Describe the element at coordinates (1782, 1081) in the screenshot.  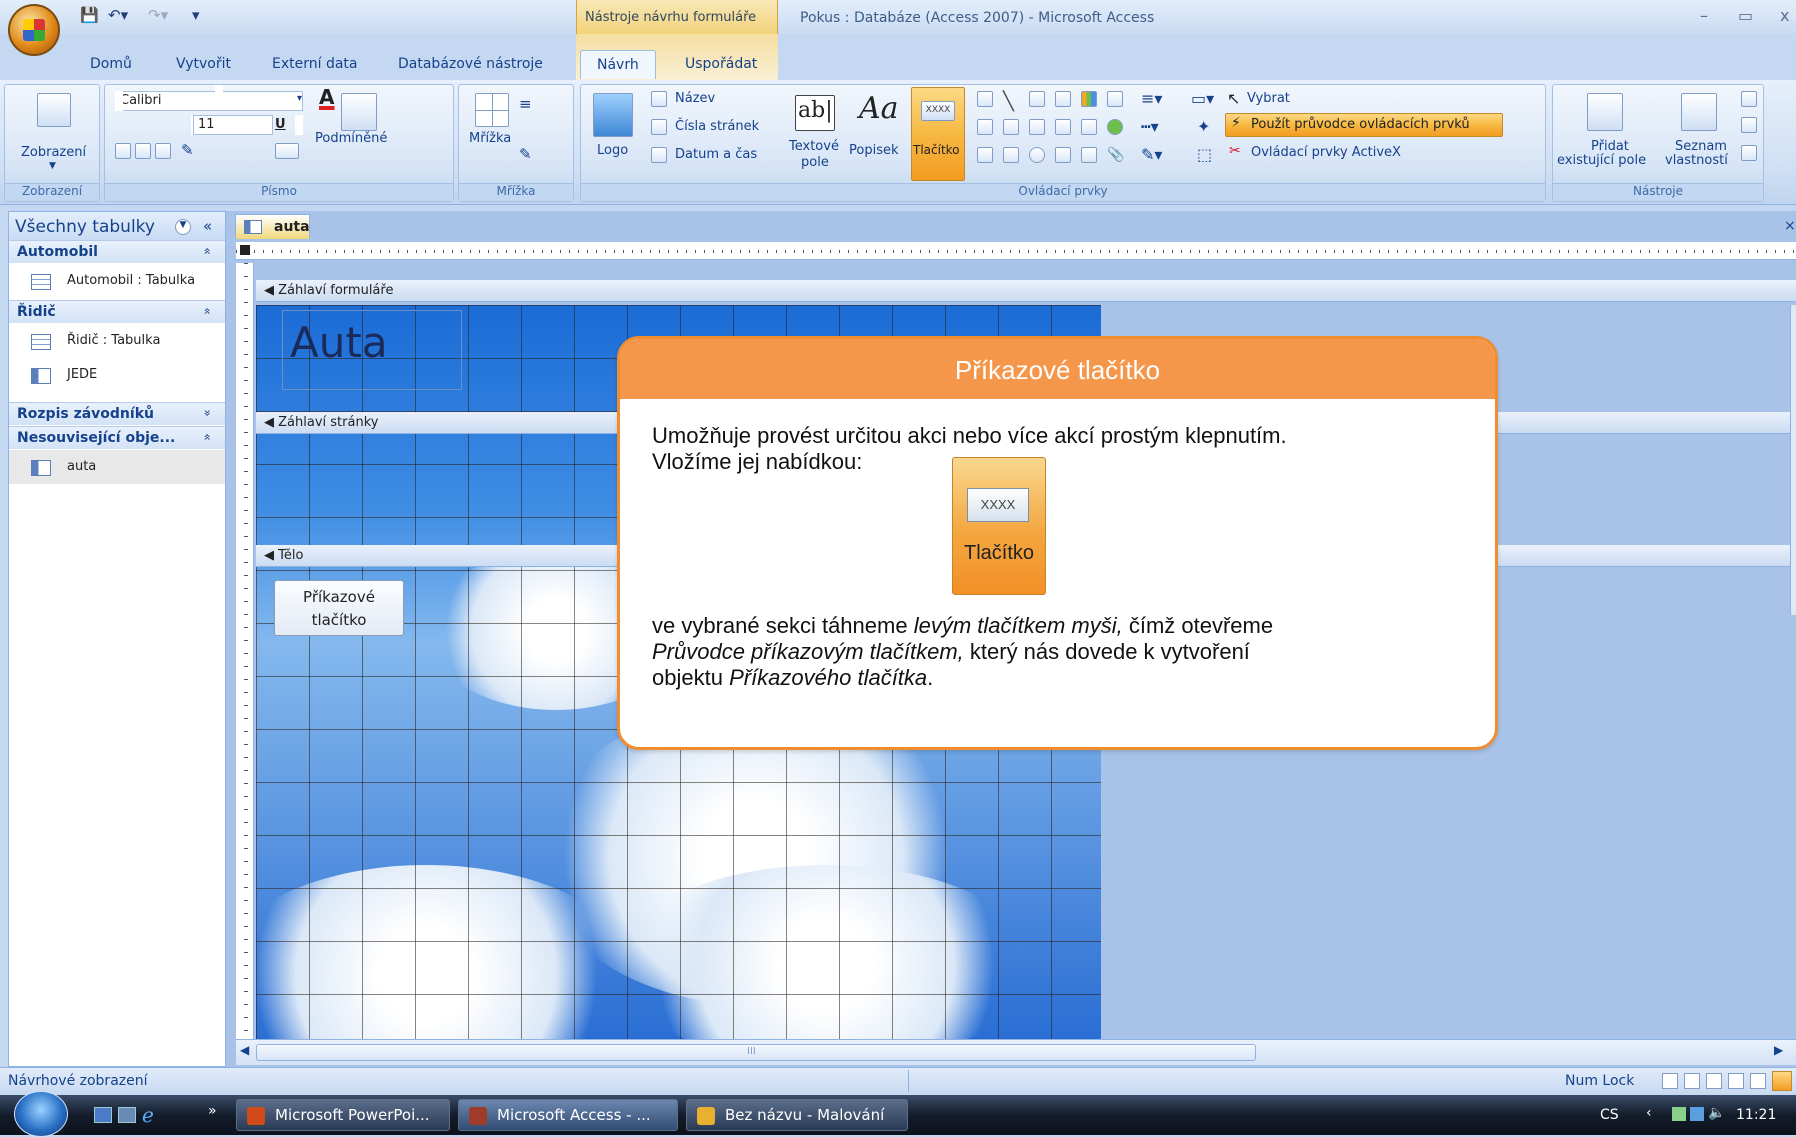
I see `design-view-icon` at that location.